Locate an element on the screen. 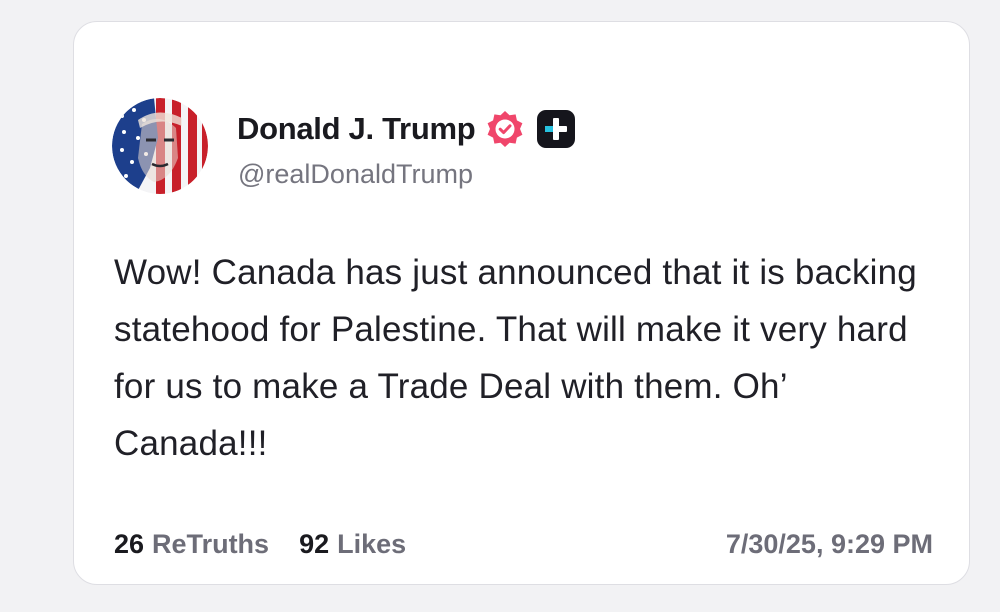  truth-plus-icon is located at coordinates (556, 129).